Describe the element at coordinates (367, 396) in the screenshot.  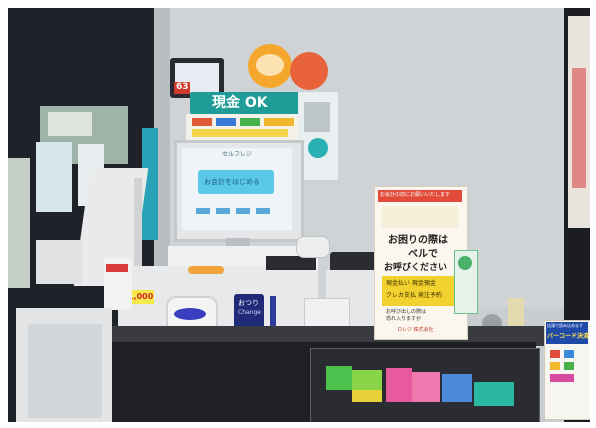
I see `candy-yellow` at that location.